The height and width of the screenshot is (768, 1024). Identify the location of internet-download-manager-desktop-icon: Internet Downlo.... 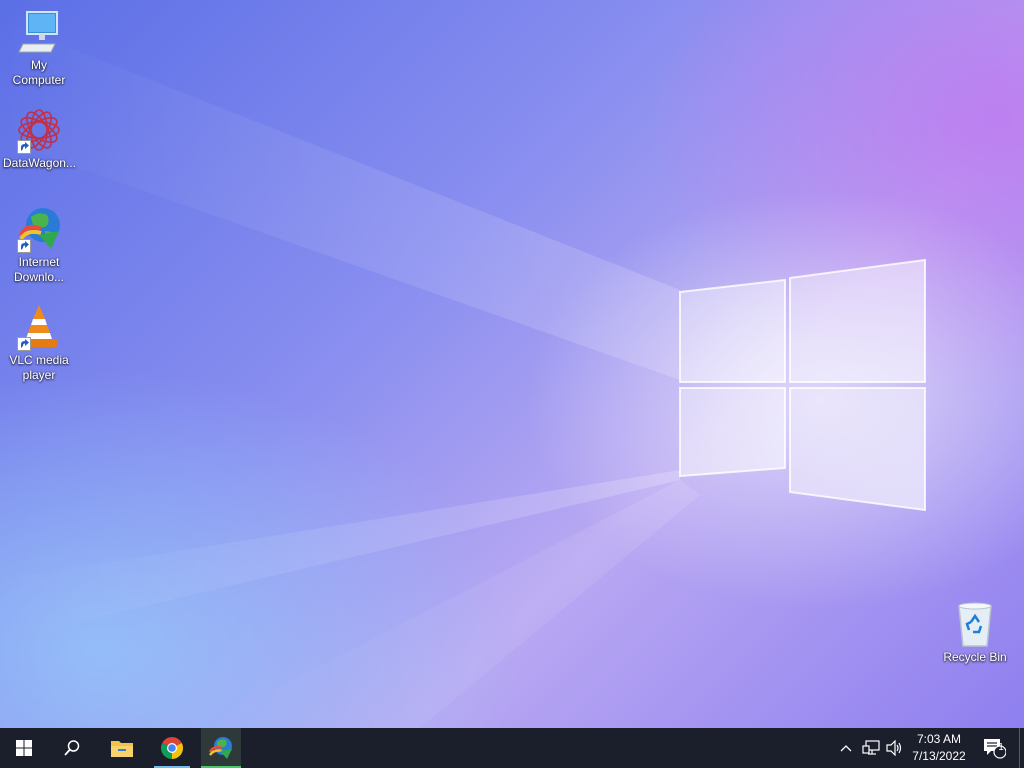
(39, 245).